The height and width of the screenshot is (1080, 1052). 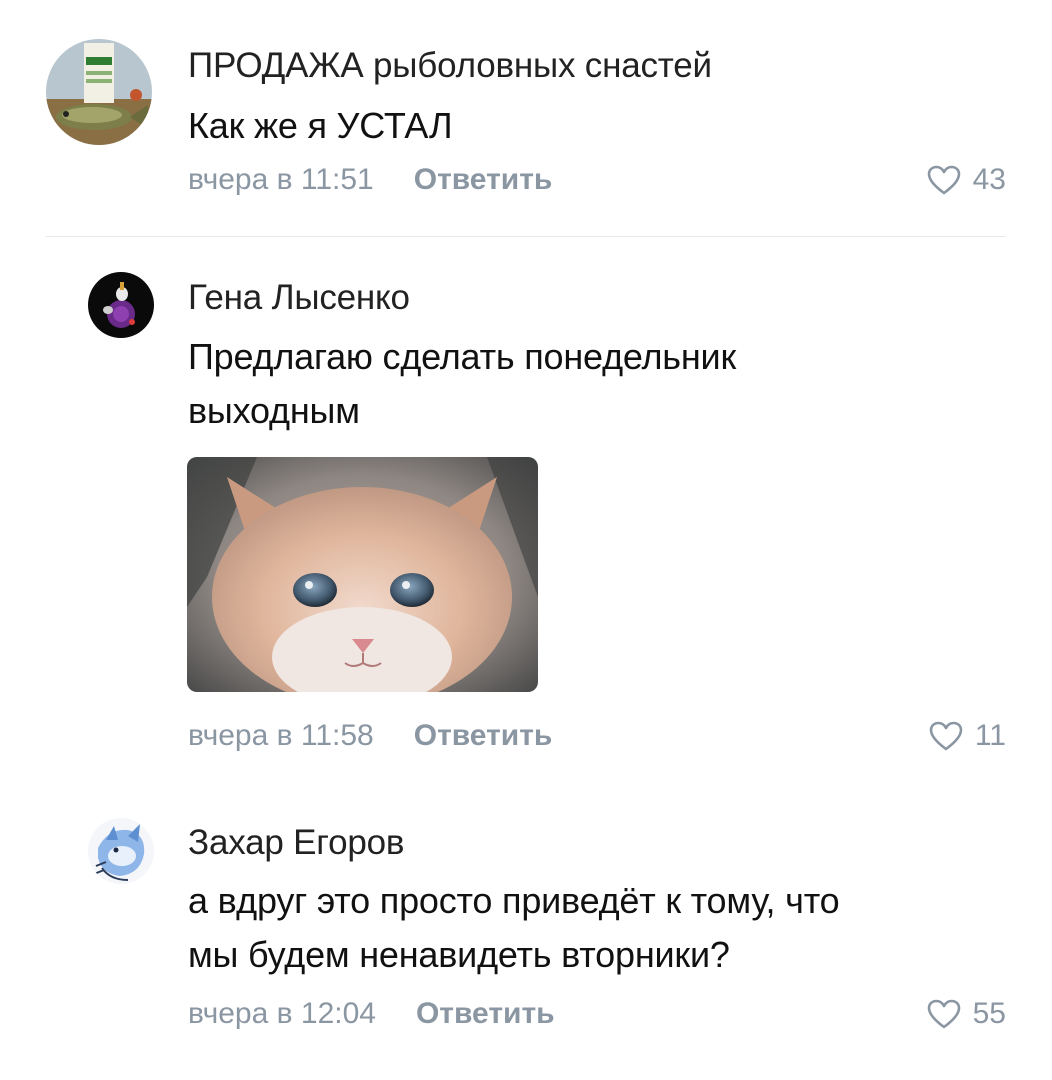 I want to click on like-count: 55, so click(x=989, y=1013).